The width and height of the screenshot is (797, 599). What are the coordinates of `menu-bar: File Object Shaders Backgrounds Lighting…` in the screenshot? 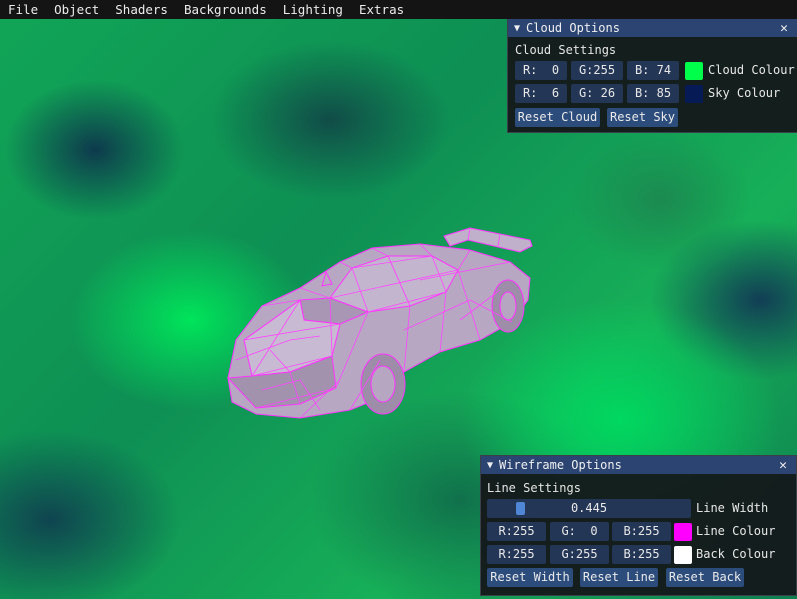 It's located at (398, 9).